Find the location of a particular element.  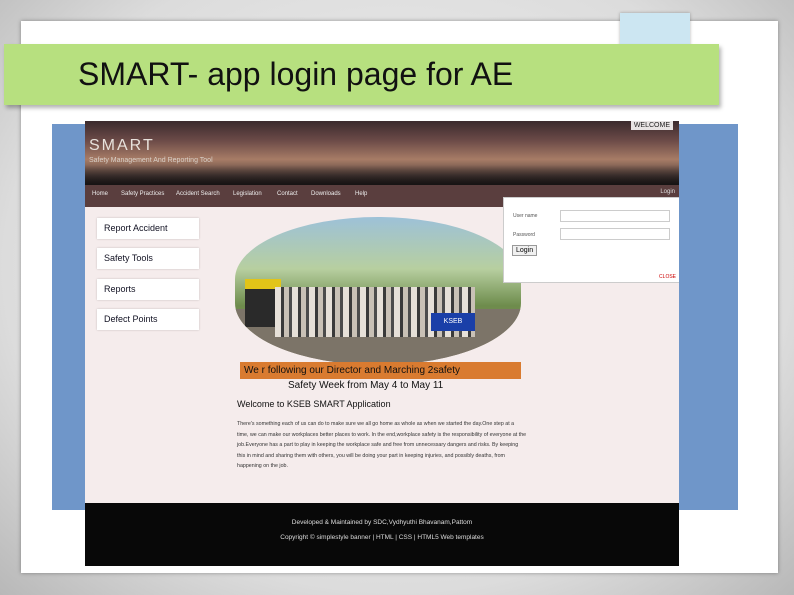

report-accident-button: Report Accident is located at coordinates (148, 228).